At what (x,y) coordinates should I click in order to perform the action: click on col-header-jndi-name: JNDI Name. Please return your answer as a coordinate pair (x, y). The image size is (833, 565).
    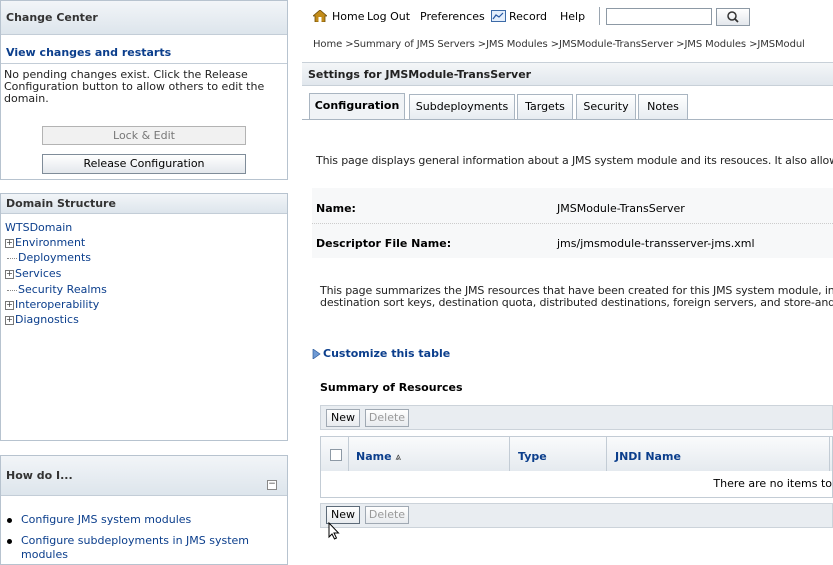
    Looking at the image, I should click on (648, 456).